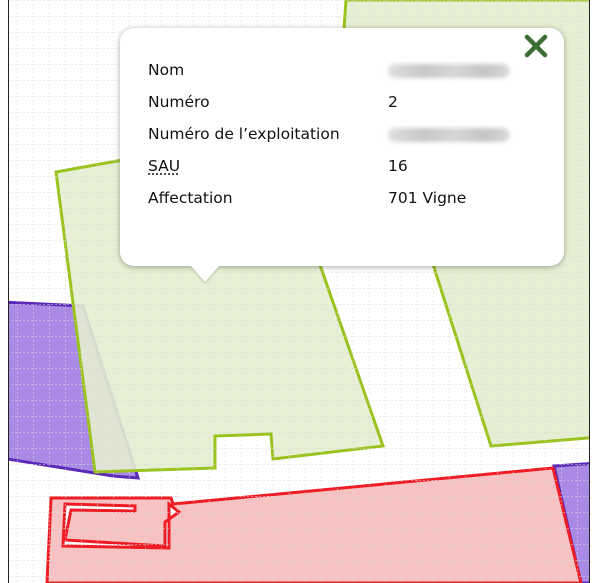 Image resolution: width=598 pixels, height=583 pixels. I want to click on attribute-row: Numéro 2, so click(329, 102).